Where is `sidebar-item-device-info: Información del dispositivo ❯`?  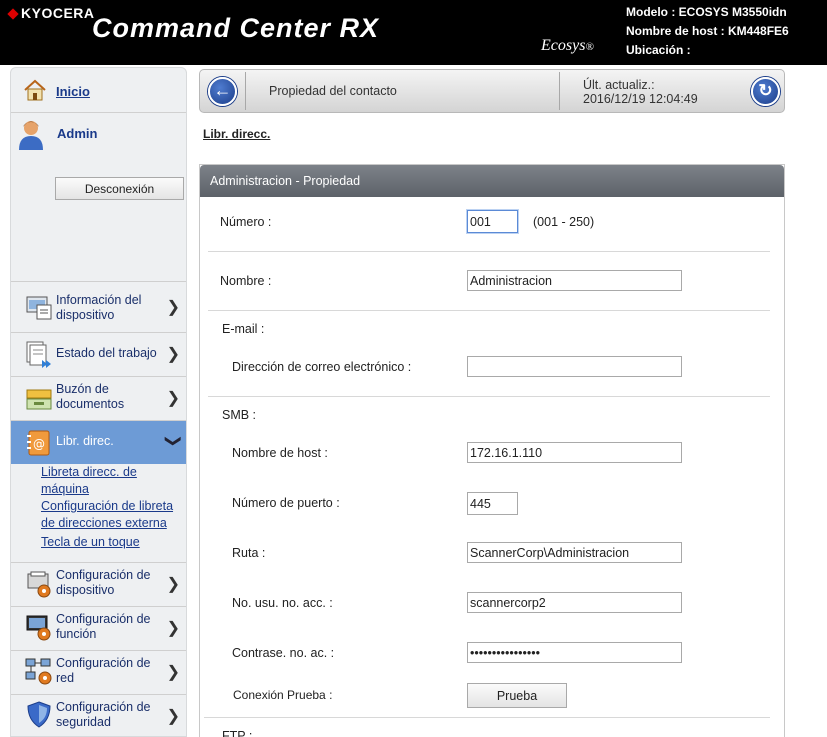
sidebar-item-device-info: Información del dispositivo ❯ is located at coordinates (98, 306).